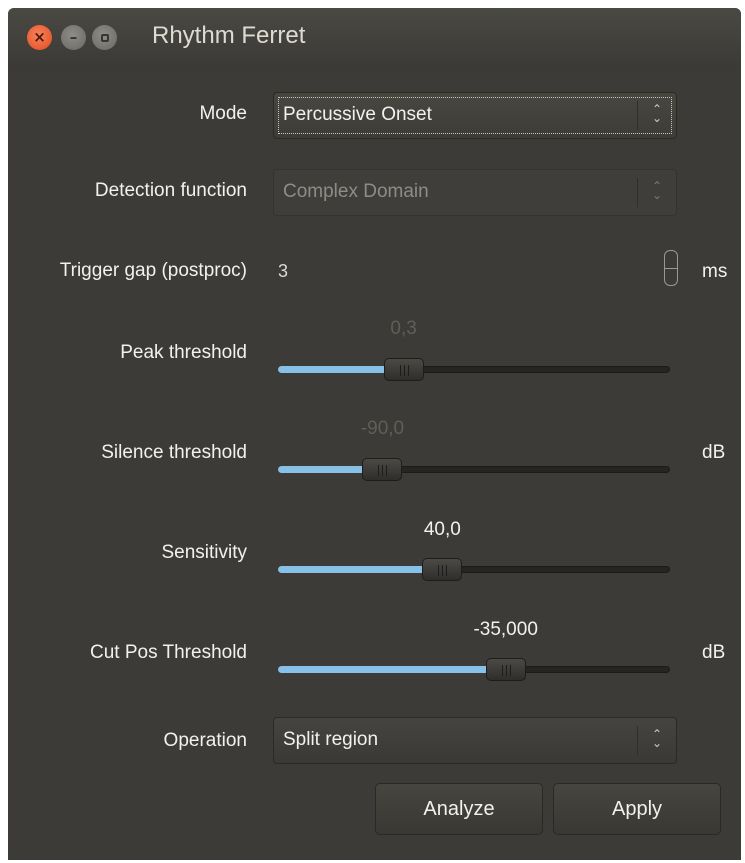 The height and width of the screenshot is (863, 745). Describe the element at coordinates (331, 739) in the screenshot. I see `operation-selected-value: Split region` at that location.